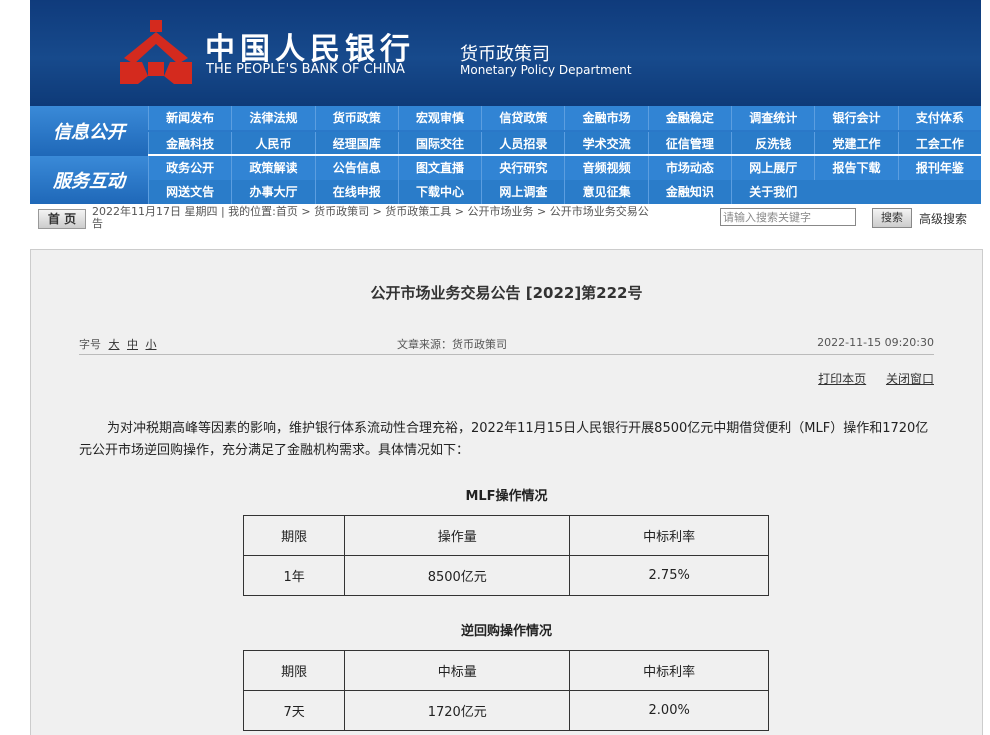 The image size is (990, 735). What do you see at coordinates (546, 70) in the screenshot?
I see `dept-name-en: Monetary Policy Department` at bounding box center [546, 70].